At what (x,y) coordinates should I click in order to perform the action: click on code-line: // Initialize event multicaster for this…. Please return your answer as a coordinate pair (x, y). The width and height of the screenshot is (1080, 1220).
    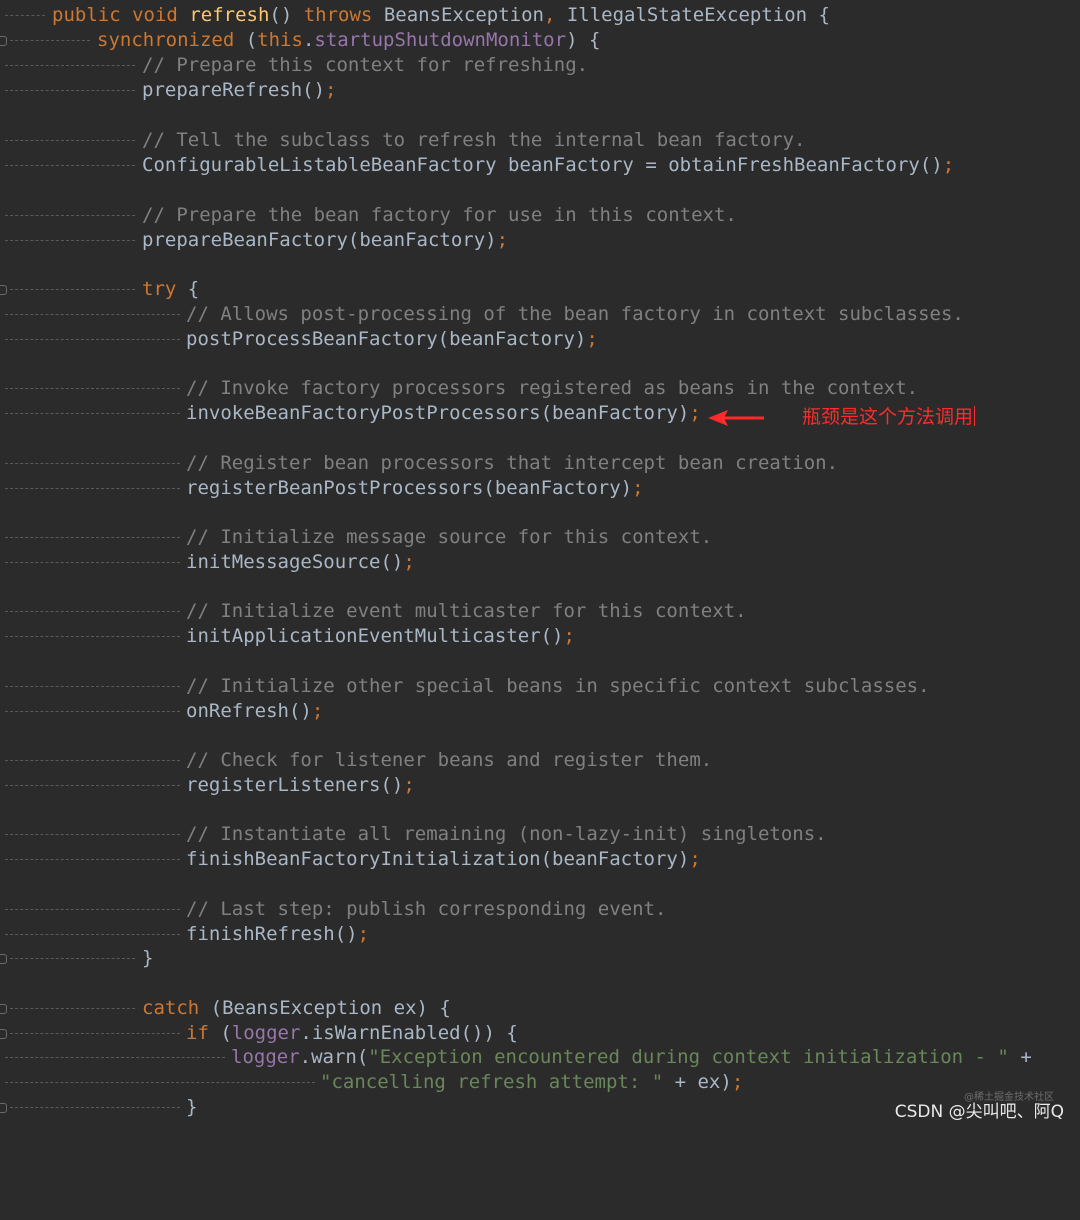
    Looking at the image, I should click on (540, 611).